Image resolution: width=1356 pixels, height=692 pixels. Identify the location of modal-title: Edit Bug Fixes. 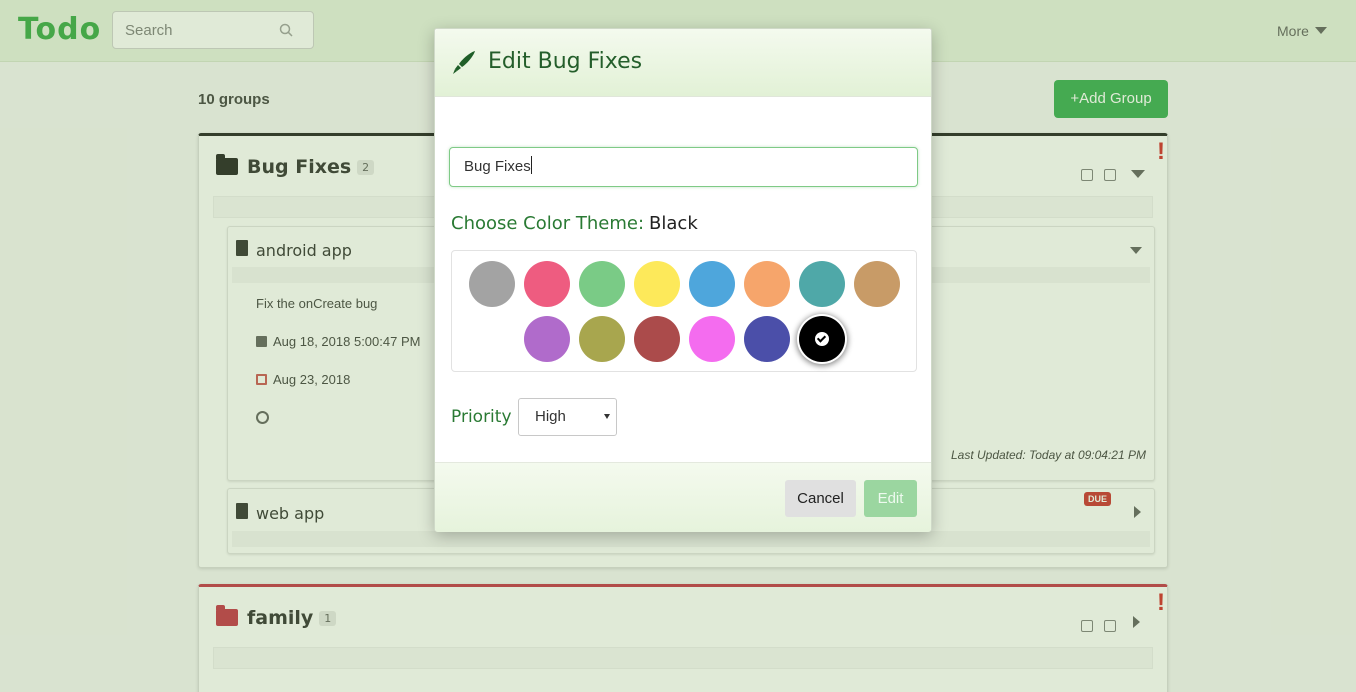
(565, 61).